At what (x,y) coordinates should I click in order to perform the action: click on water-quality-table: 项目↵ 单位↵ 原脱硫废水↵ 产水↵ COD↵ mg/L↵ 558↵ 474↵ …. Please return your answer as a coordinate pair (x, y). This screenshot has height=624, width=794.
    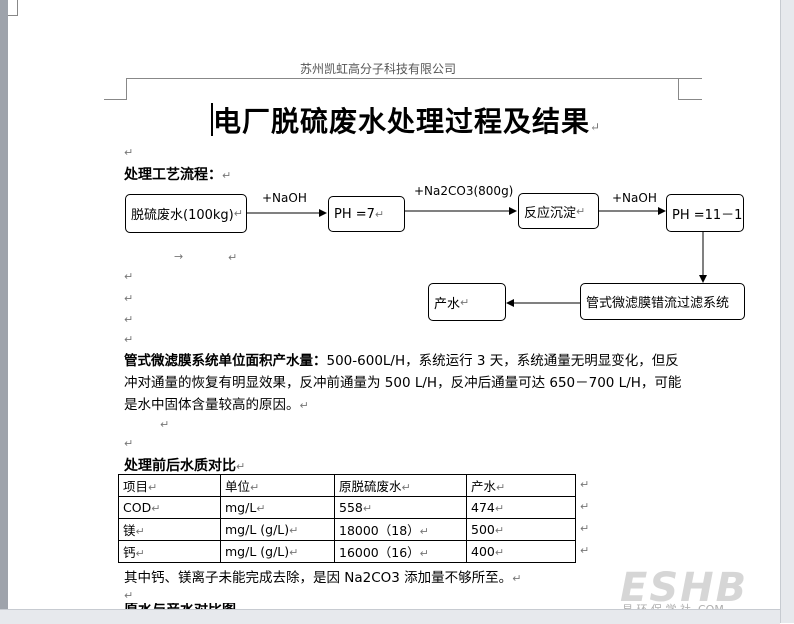
    Looking at the image, I should click on (347, 518).